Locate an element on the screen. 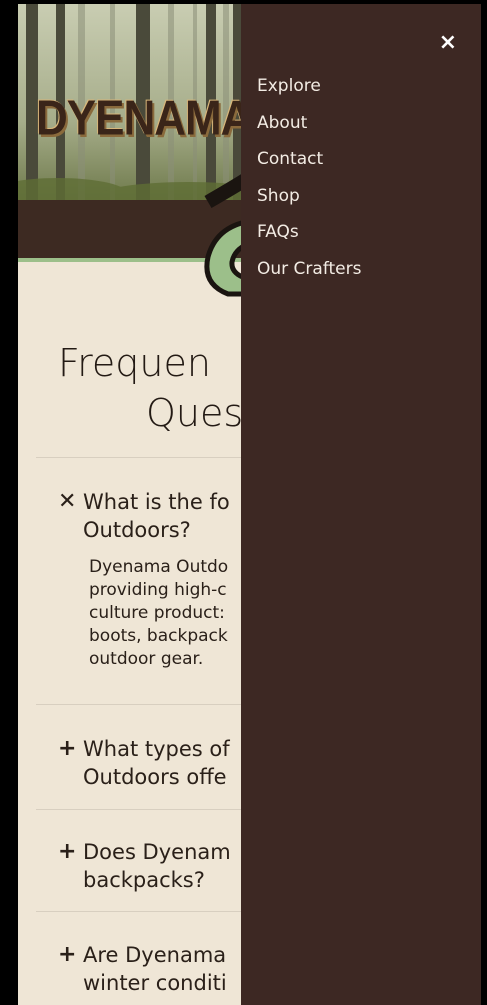  menu-item-shop: Shop is located at coordinates (309, 196).